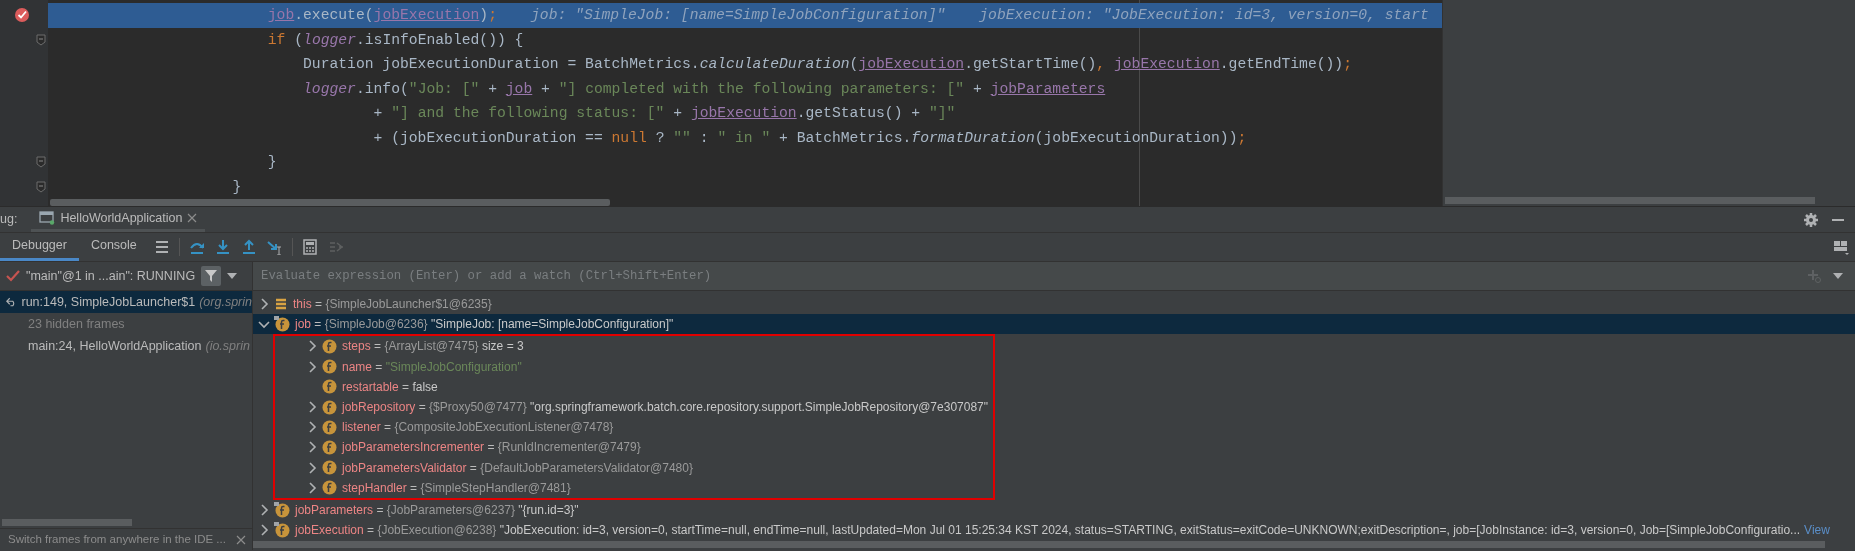 This screenshot has height=551, width=1855. I want to click on frame-item: run:149, SimpleJobLauncher$1 (org.sprin, so click(126, 302).